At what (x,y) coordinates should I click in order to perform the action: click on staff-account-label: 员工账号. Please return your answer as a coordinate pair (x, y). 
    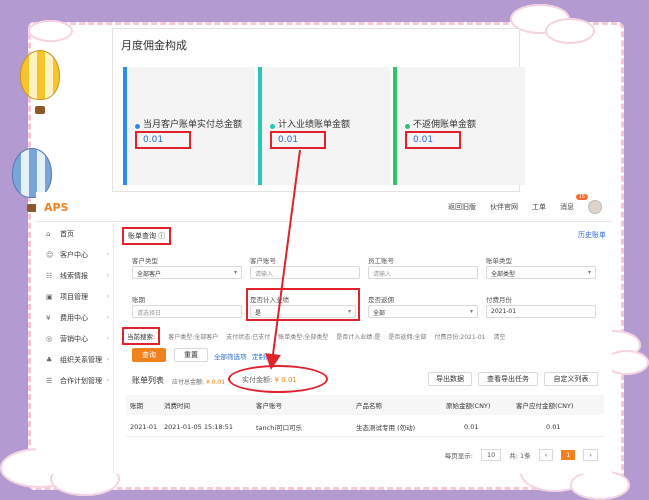
    Looking at the image, I should click on (381, 261).